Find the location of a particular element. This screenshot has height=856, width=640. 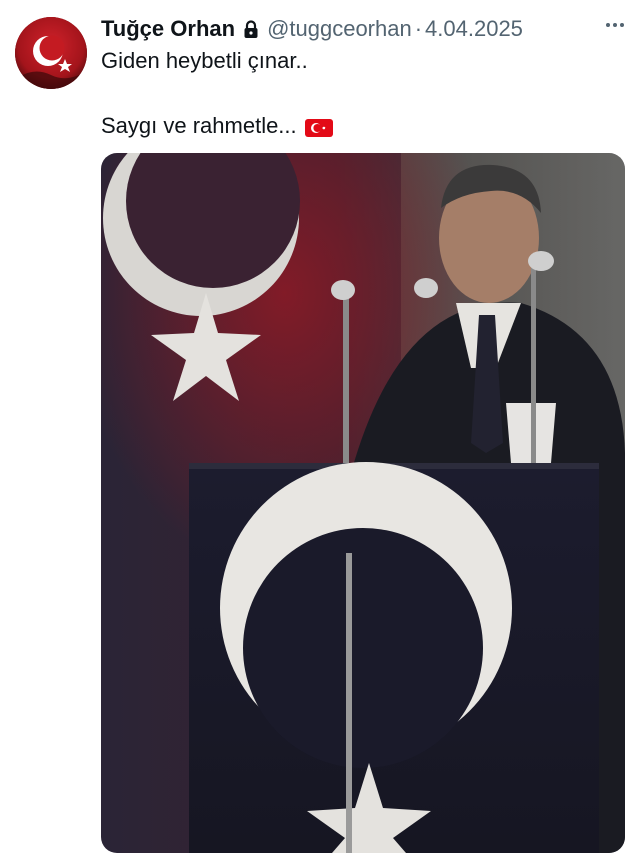

user-handle: @tuggceorhan is located at coordinates (339, 29).